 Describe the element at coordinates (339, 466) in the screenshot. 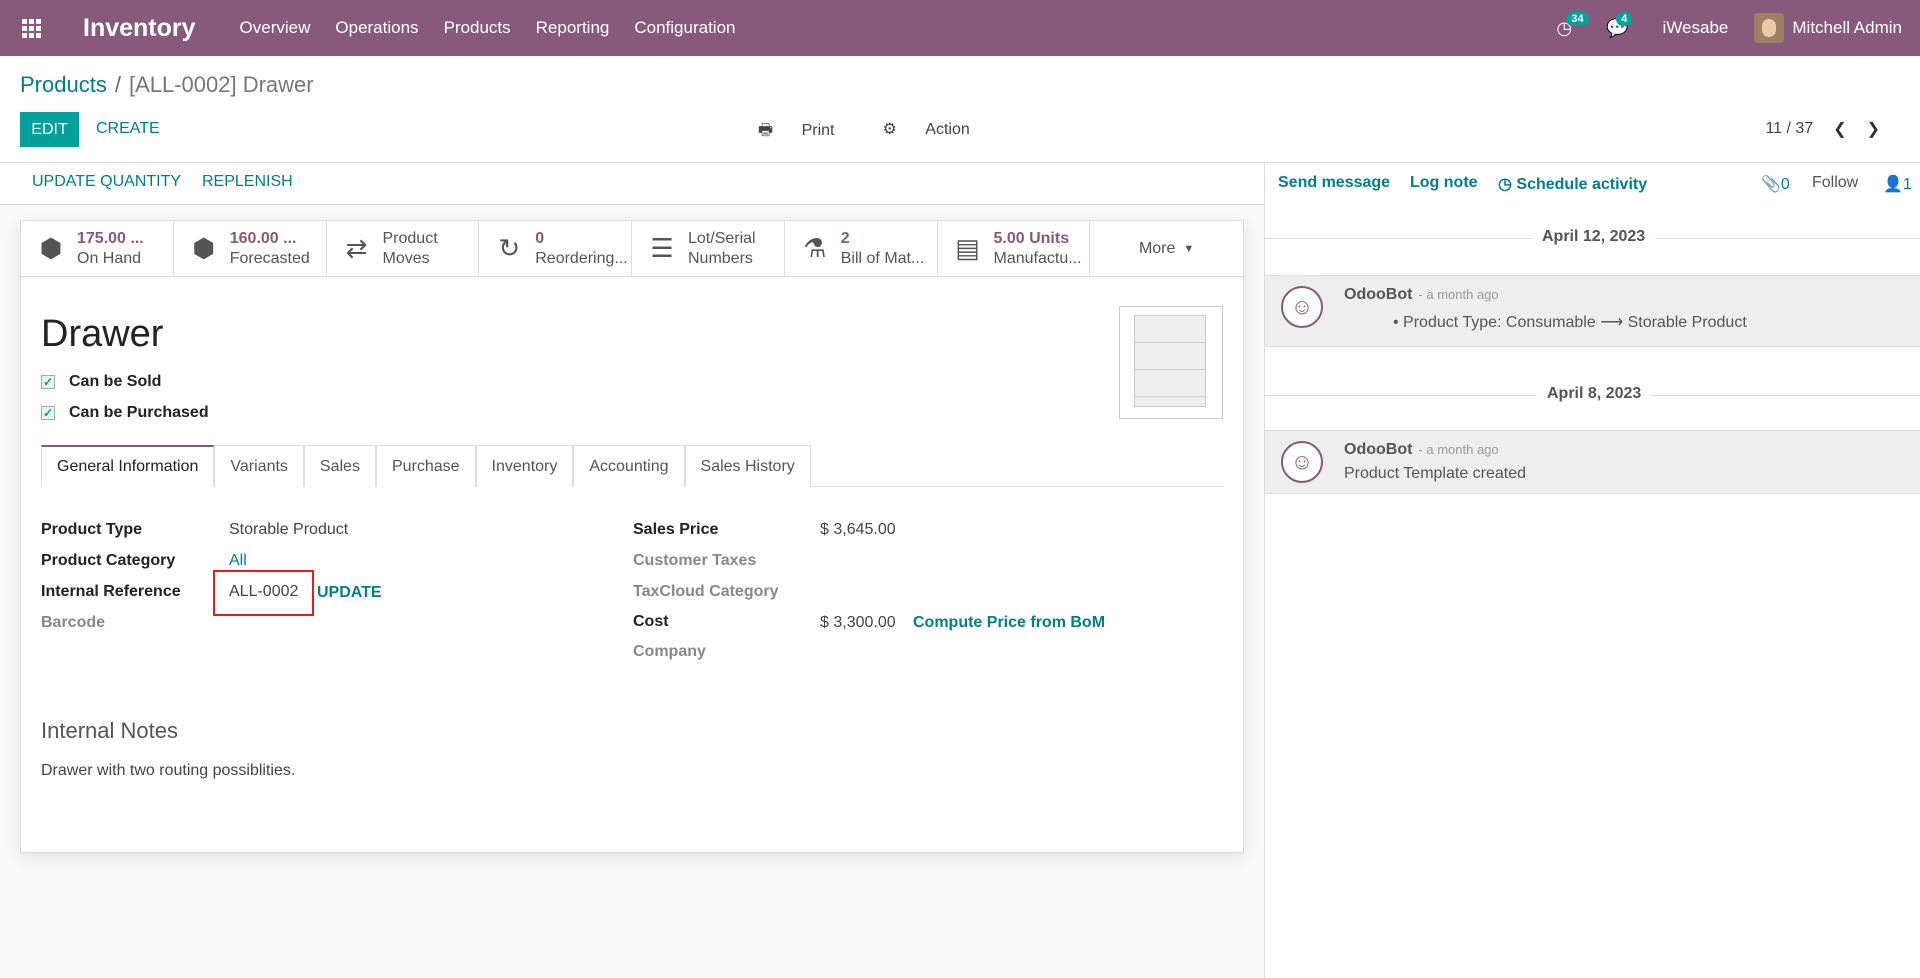

I see `tab-sales: Sales` at that location.